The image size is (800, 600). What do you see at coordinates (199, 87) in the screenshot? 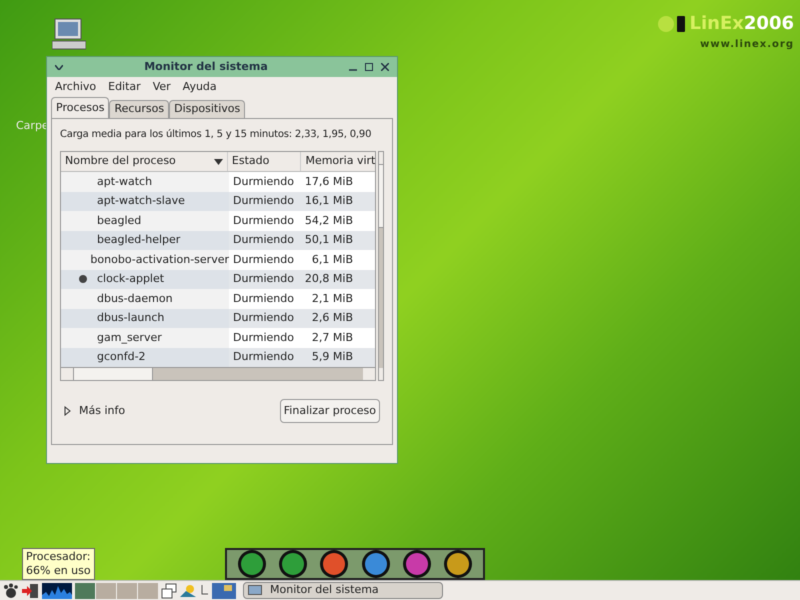
I see `menu-item: Ayuda` at bounding box center [199, 87].